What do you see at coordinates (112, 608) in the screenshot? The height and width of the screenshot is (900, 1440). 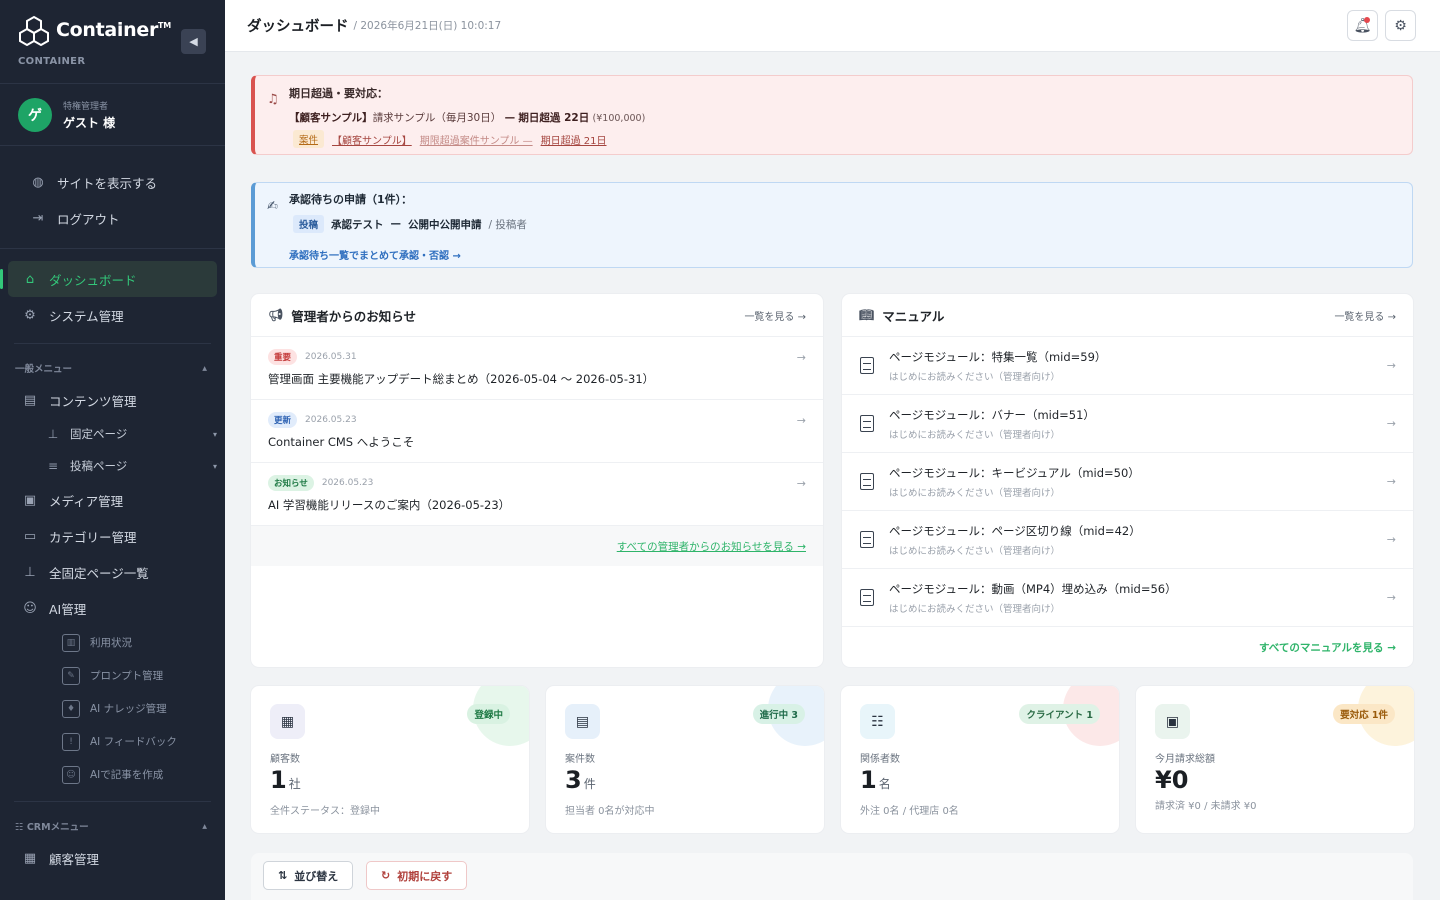 I see `nav-ai: ☺ AI管理` at bounding box center [112, 608].